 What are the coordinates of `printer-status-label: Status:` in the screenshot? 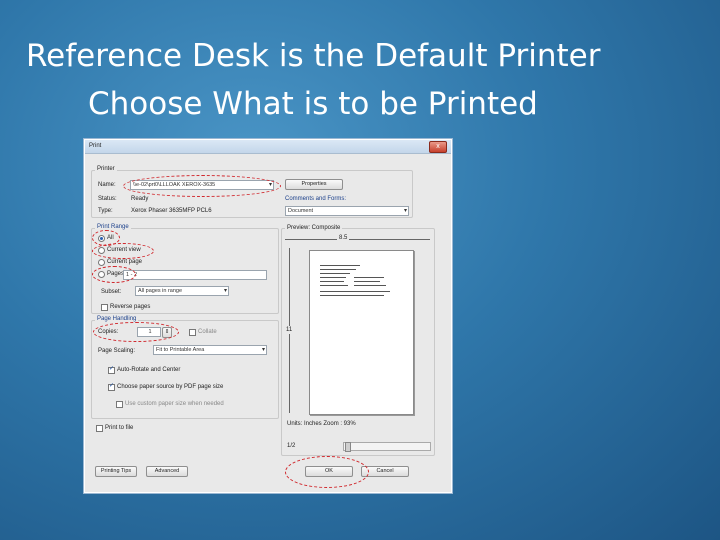 It's located at (107, 199).